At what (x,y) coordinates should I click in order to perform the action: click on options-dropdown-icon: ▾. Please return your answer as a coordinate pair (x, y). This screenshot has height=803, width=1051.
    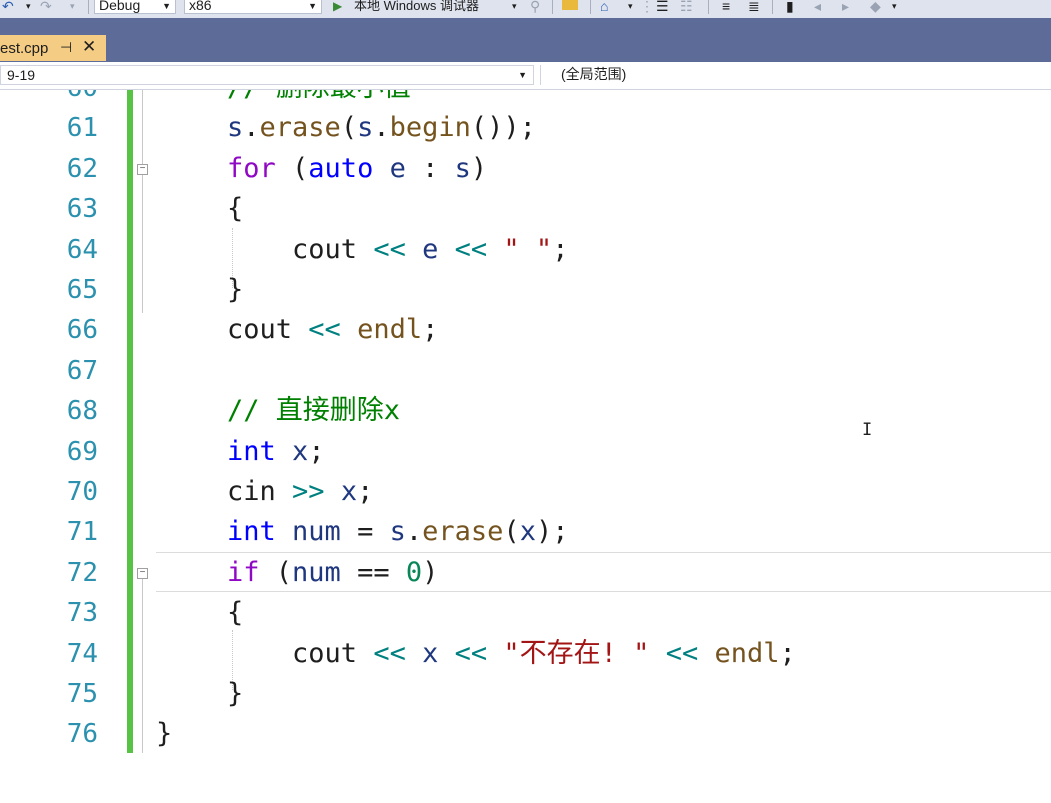
    Looking at the image, I should click on (630, 8).